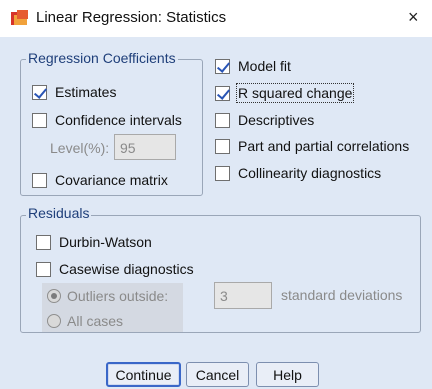 Image resolution: width=432 pixels, height=389 pixels. What do you see at coordinates (39, 120) in the screenshot?
I see `confidence-intervals-checkbox` at bounding box center [39, 120].